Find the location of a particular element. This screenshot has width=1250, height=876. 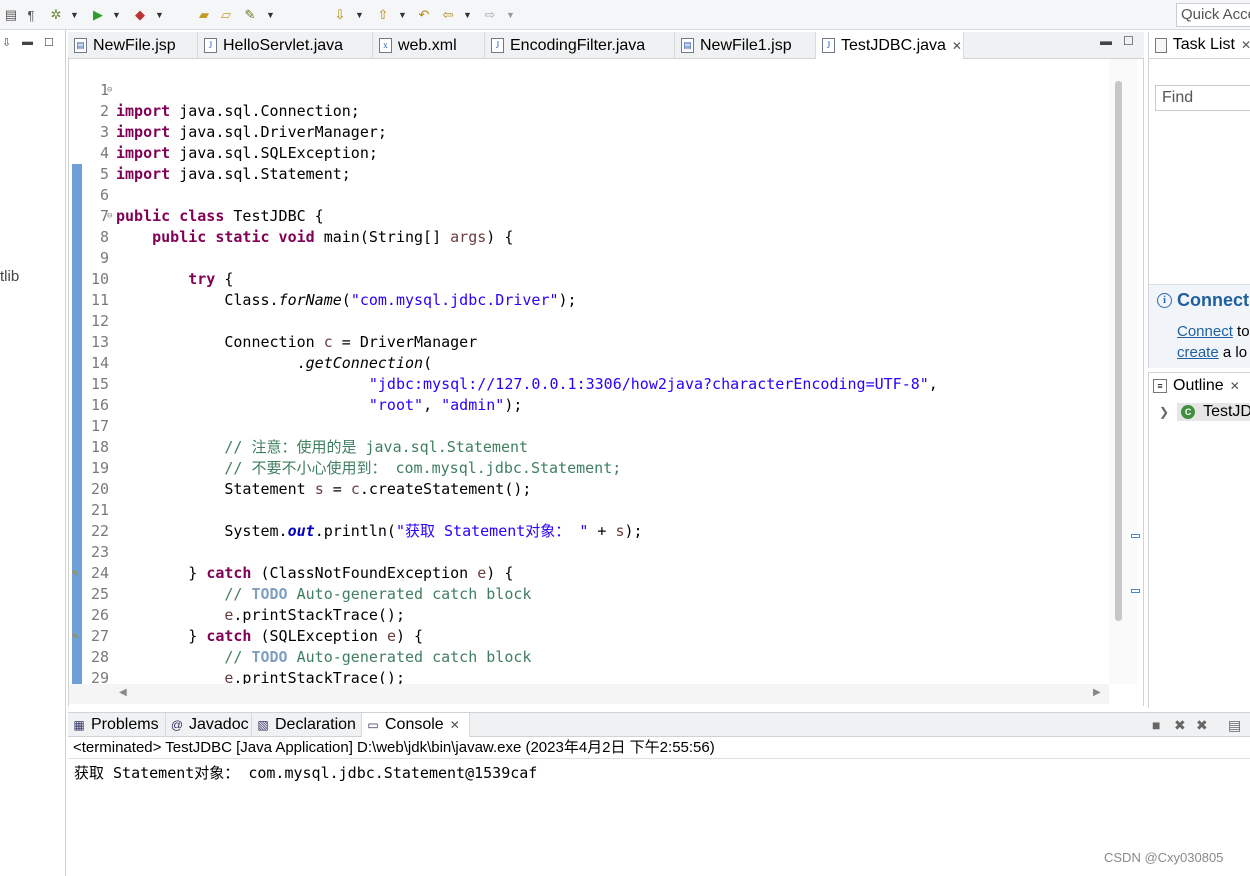

outline-class-item: ❯ C TestJDBC is located at coordinates (1204, 412).